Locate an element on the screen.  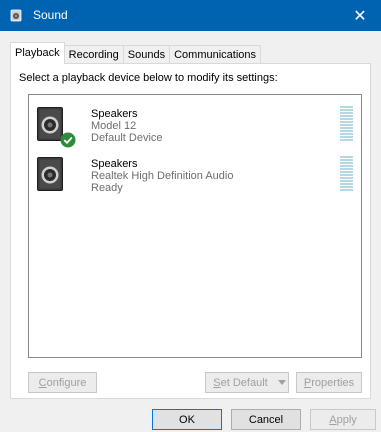
speaker-device-icon is located at coordinates (50, 174).